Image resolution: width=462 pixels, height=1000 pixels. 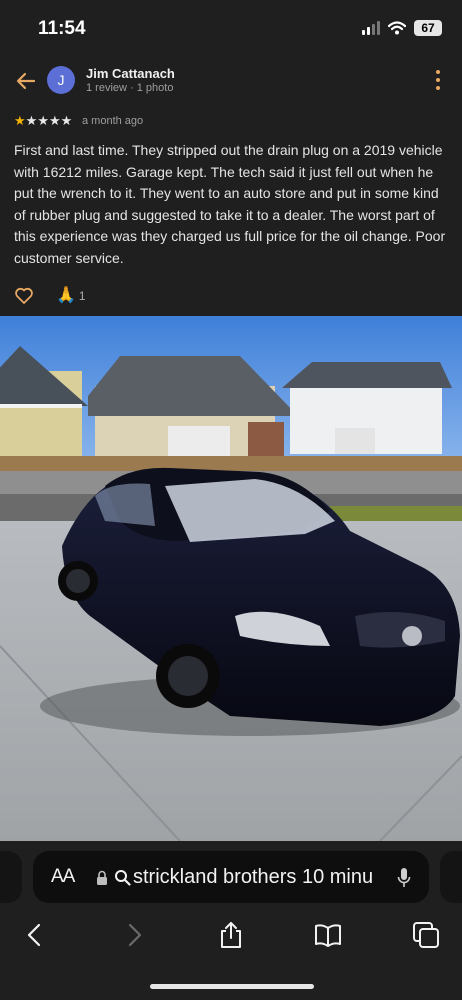 What do you see at coordinates (62, 28) in the screenshot?
I see `status-time: 11:54` at bounding box center [62, 28].